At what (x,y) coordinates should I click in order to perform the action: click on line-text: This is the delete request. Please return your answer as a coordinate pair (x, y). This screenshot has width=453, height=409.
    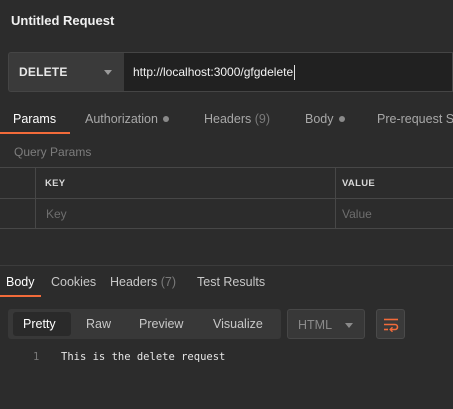
    Looking at the image, I should click on (143, 357).